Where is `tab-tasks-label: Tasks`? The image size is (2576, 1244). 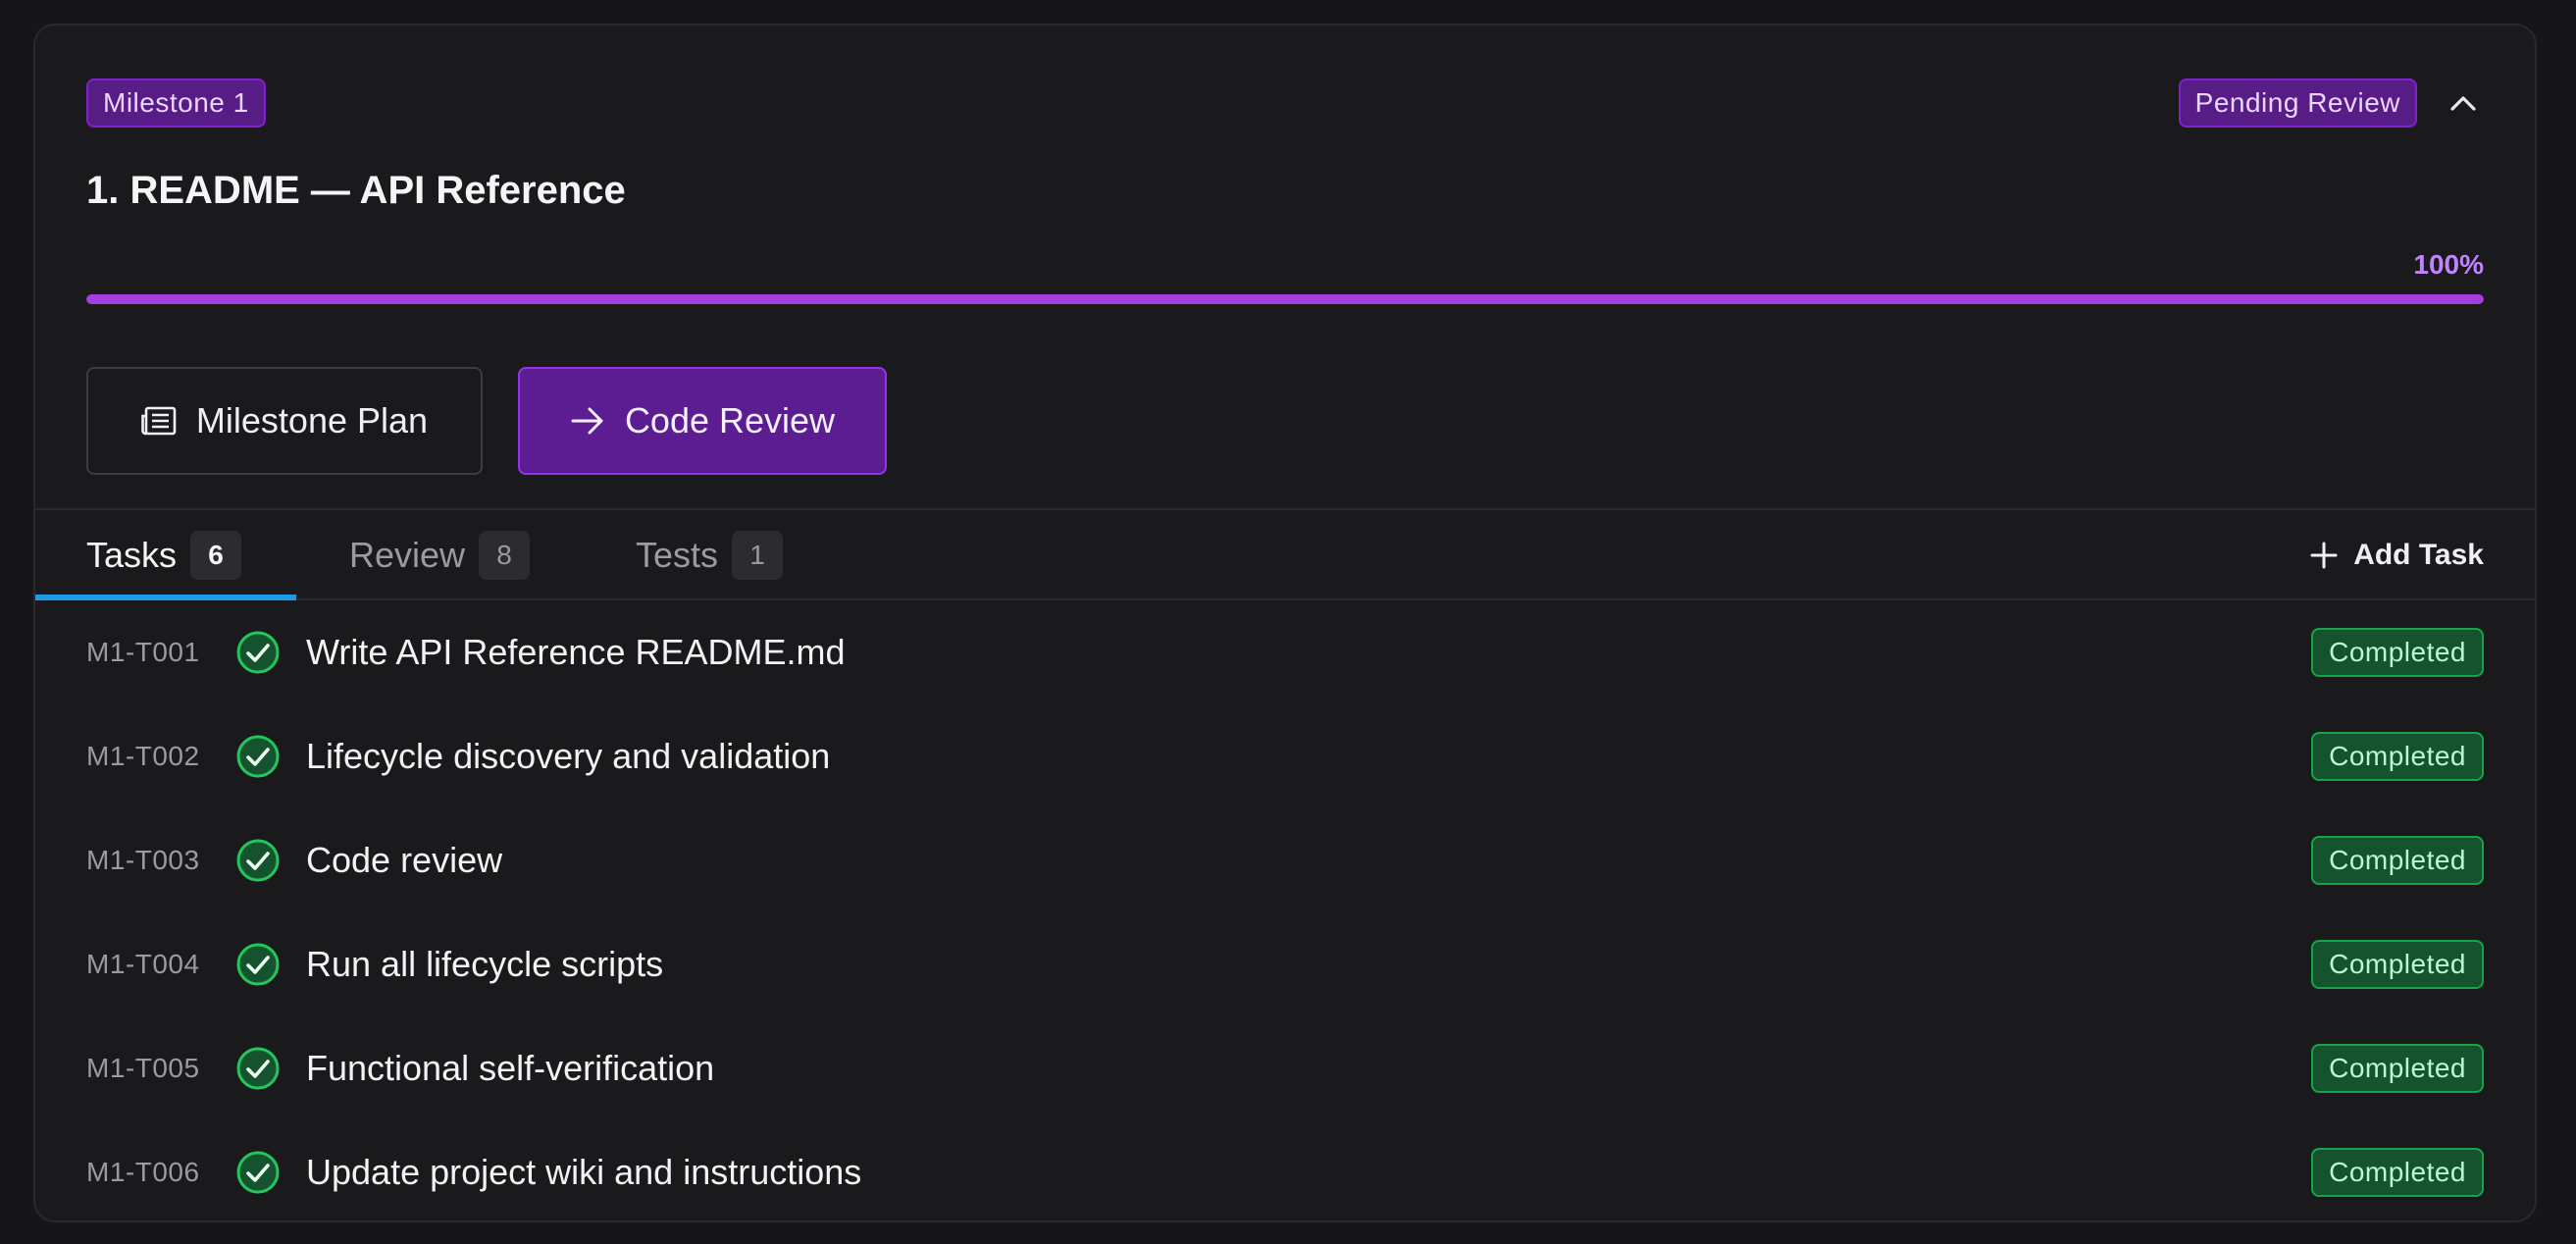
tab-tasks-label: Tasks is located at coordinates (132, 555).